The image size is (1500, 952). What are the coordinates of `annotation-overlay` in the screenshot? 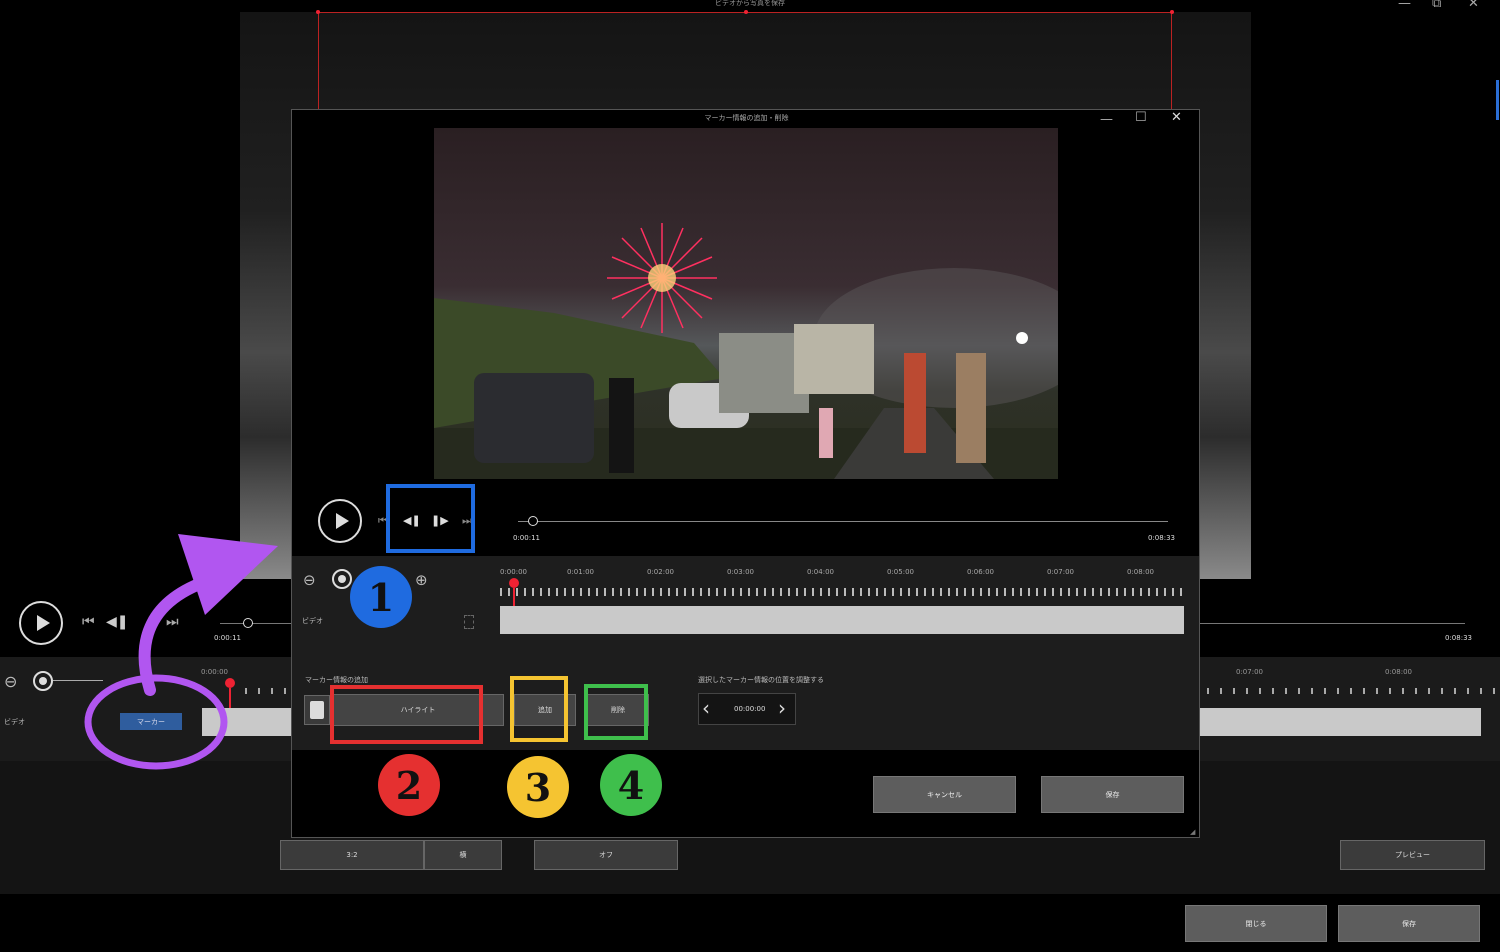 It's located at (181, 652).